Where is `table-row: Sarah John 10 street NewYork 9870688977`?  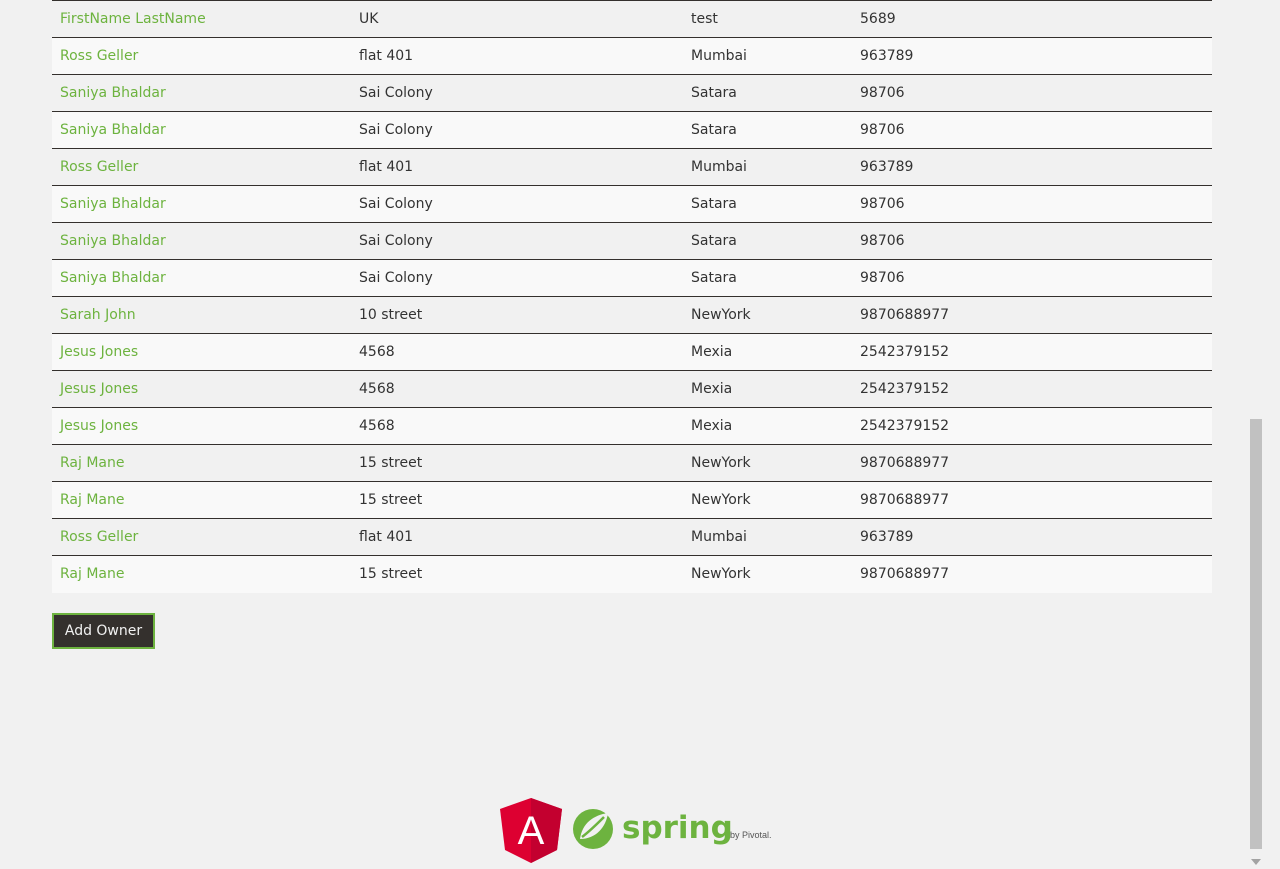 table-row: Sarah John 10 street NewYork 9870688977 is located at coordinates (632, 315).